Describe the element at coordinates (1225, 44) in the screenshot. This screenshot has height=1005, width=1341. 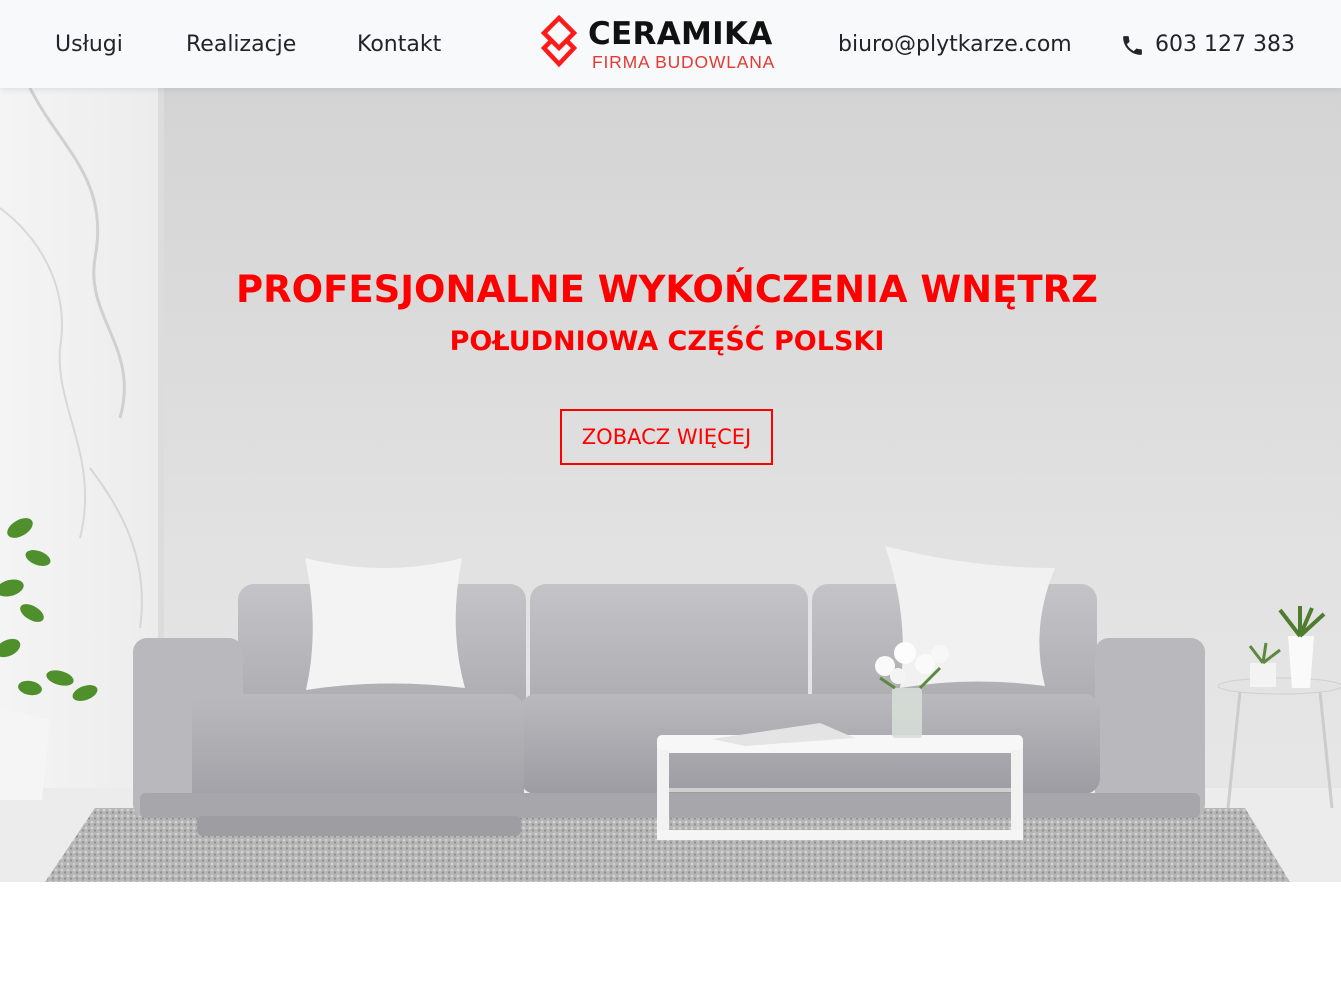
I see `phone-number: 603 127 383` at that location.